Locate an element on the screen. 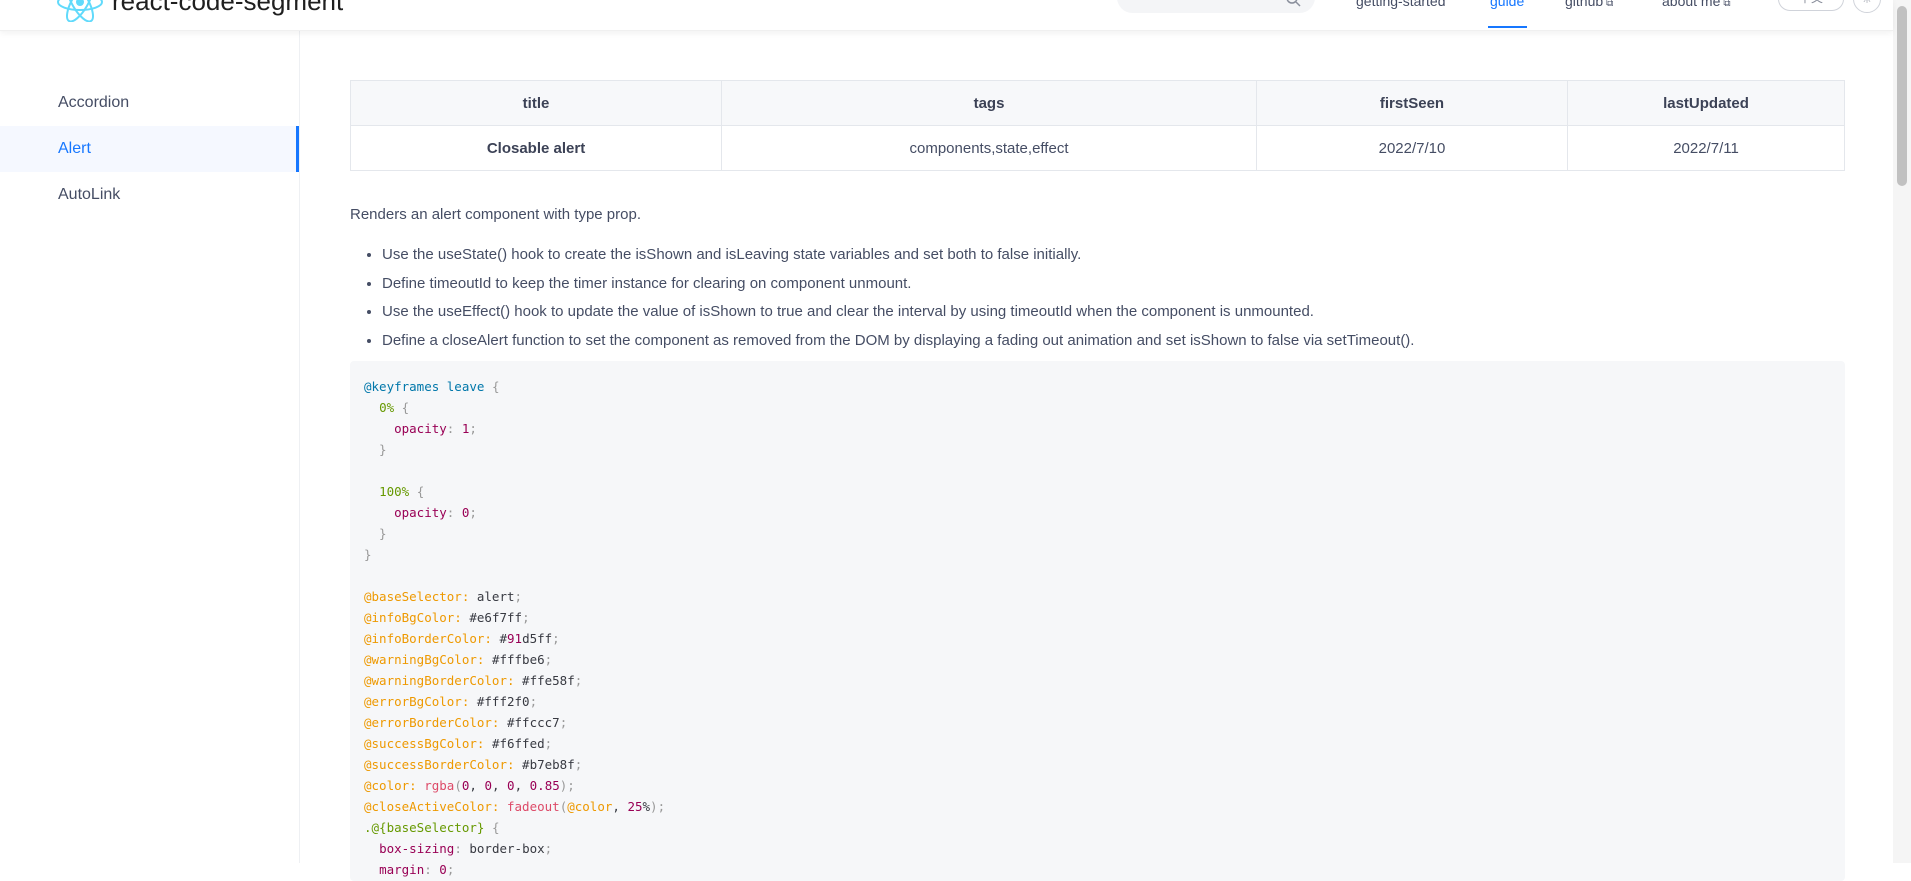 This screenshot has height=881, width=1911. search-icon is located at coordinates (1293, 3).